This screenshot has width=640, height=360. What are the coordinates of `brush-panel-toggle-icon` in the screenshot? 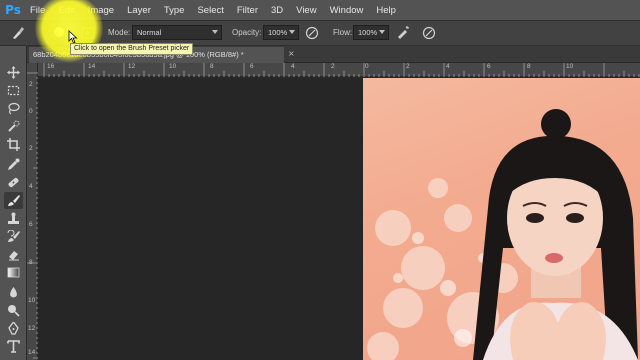 It's located at (88, 33).